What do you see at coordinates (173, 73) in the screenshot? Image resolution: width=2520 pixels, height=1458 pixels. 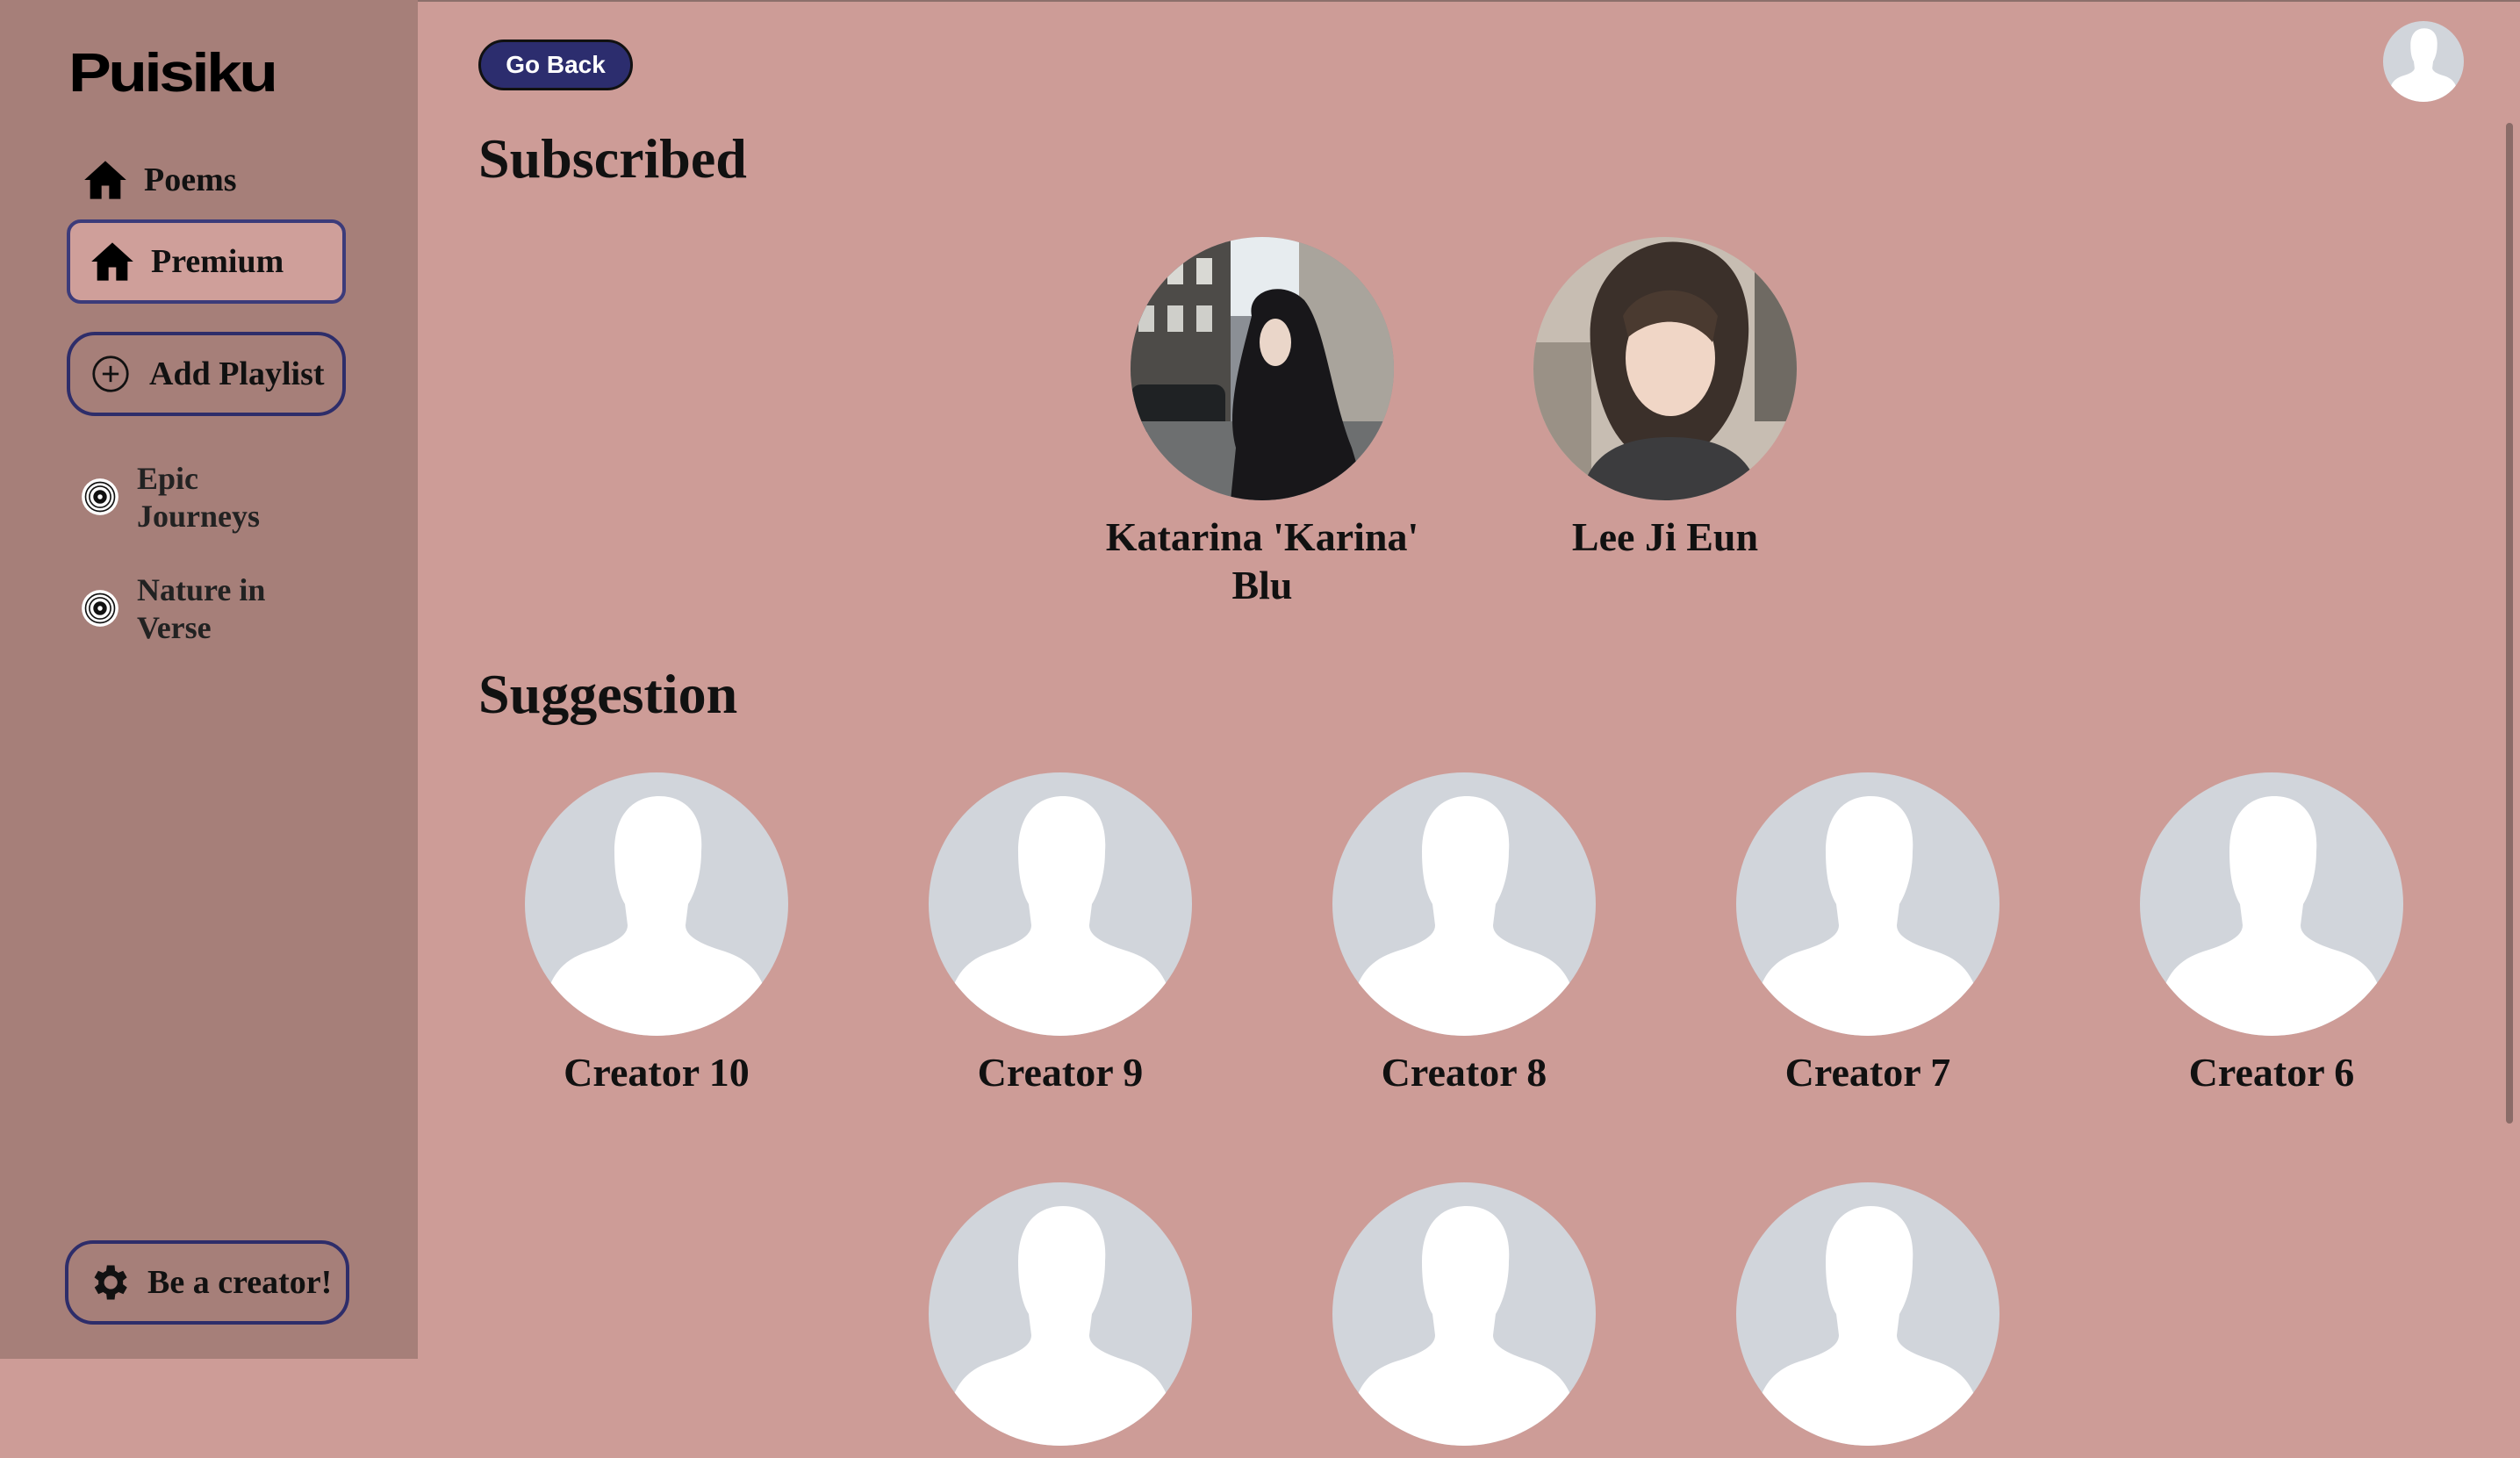 I see `app-logo: Puisiku` at bounding box center [173, 73].